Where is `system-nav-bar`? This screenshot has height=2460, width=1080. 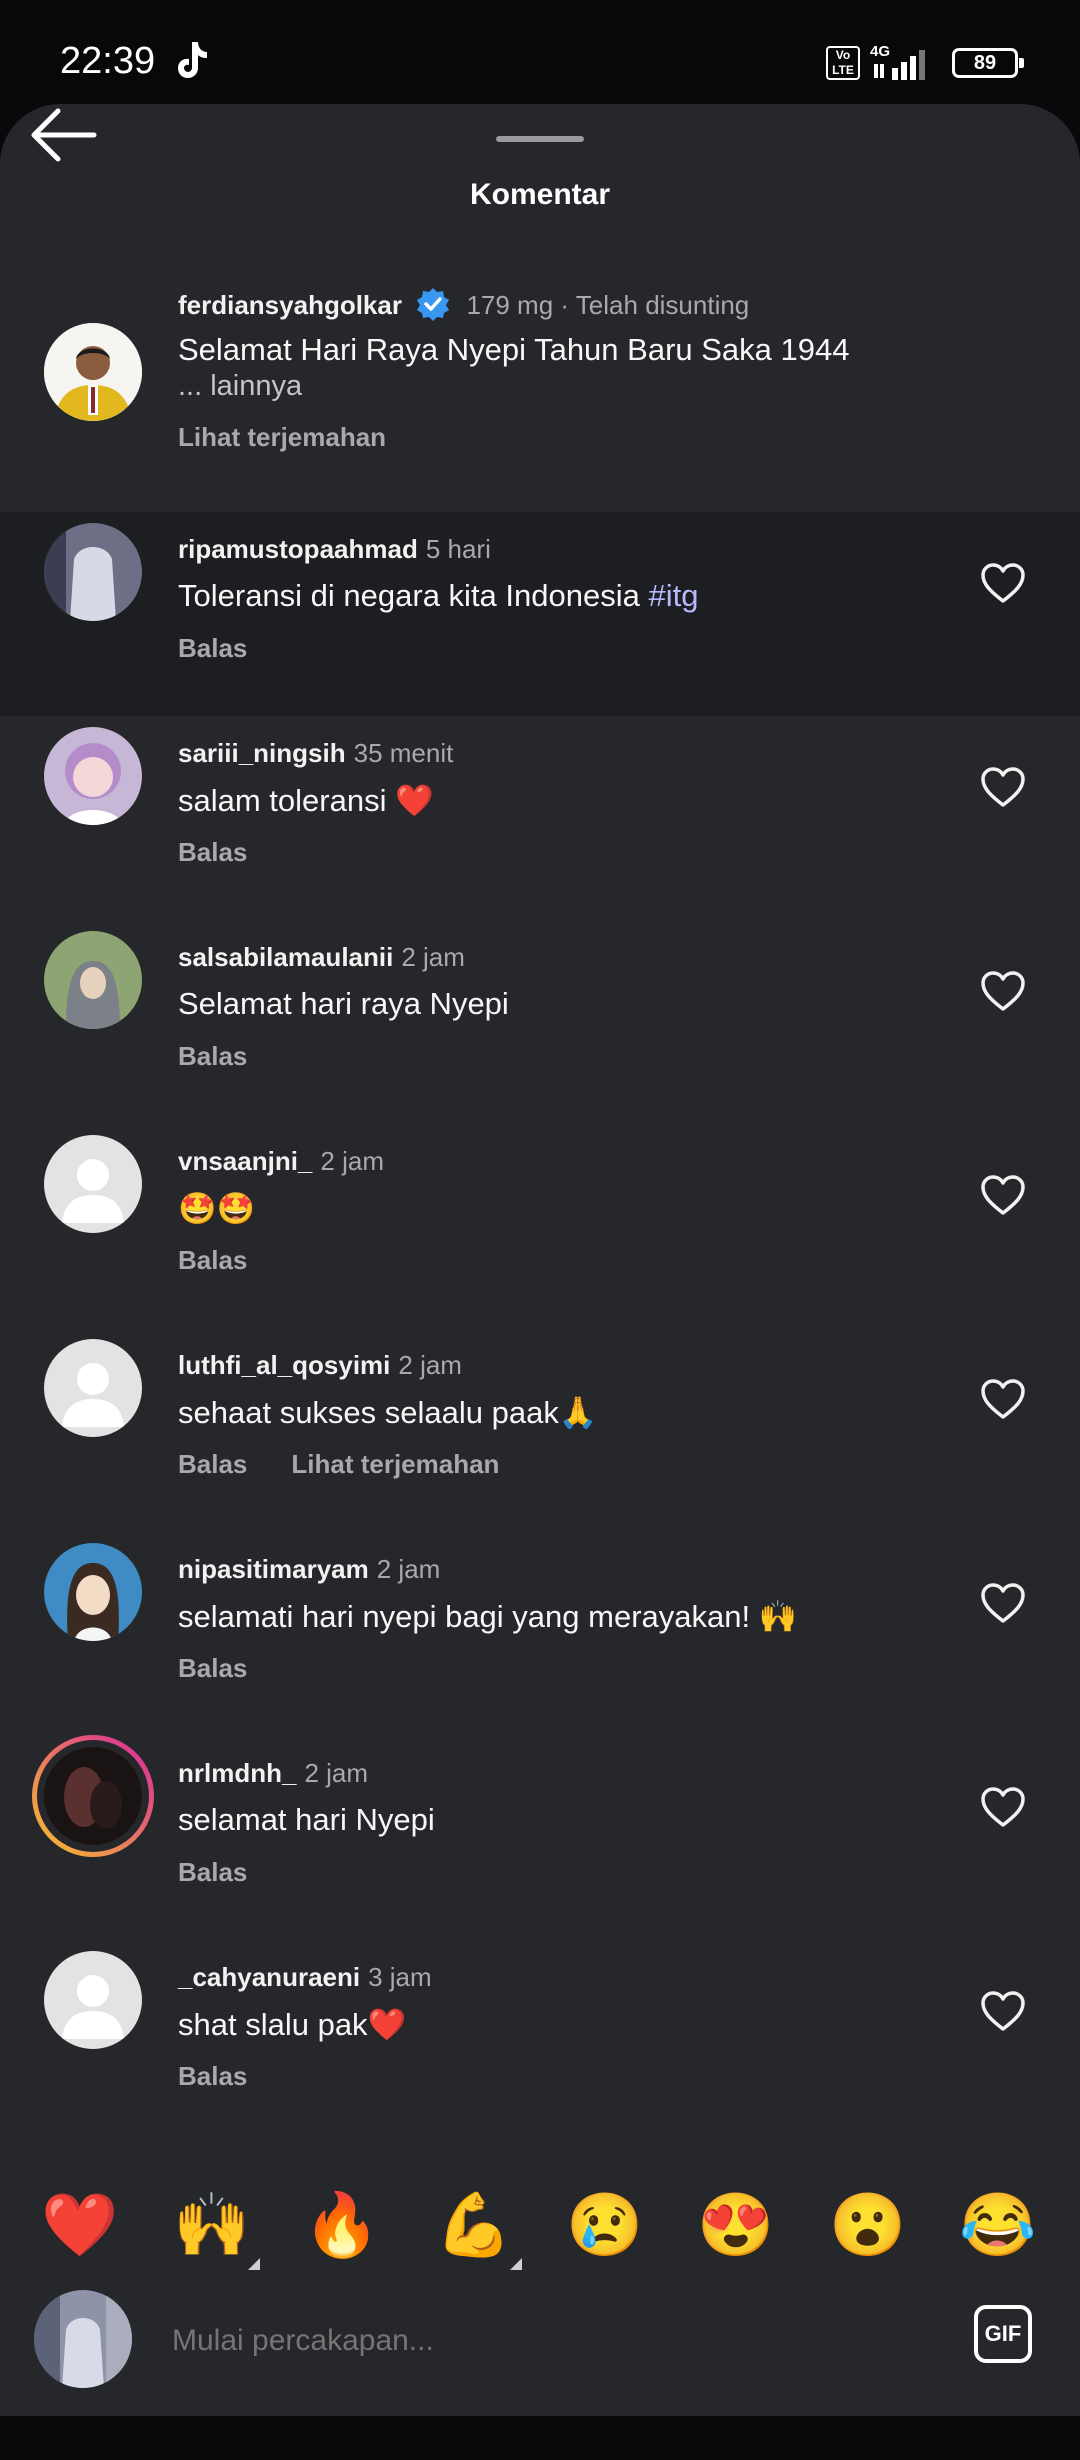
system-nav-bar is located at coordinates (540, 2438).